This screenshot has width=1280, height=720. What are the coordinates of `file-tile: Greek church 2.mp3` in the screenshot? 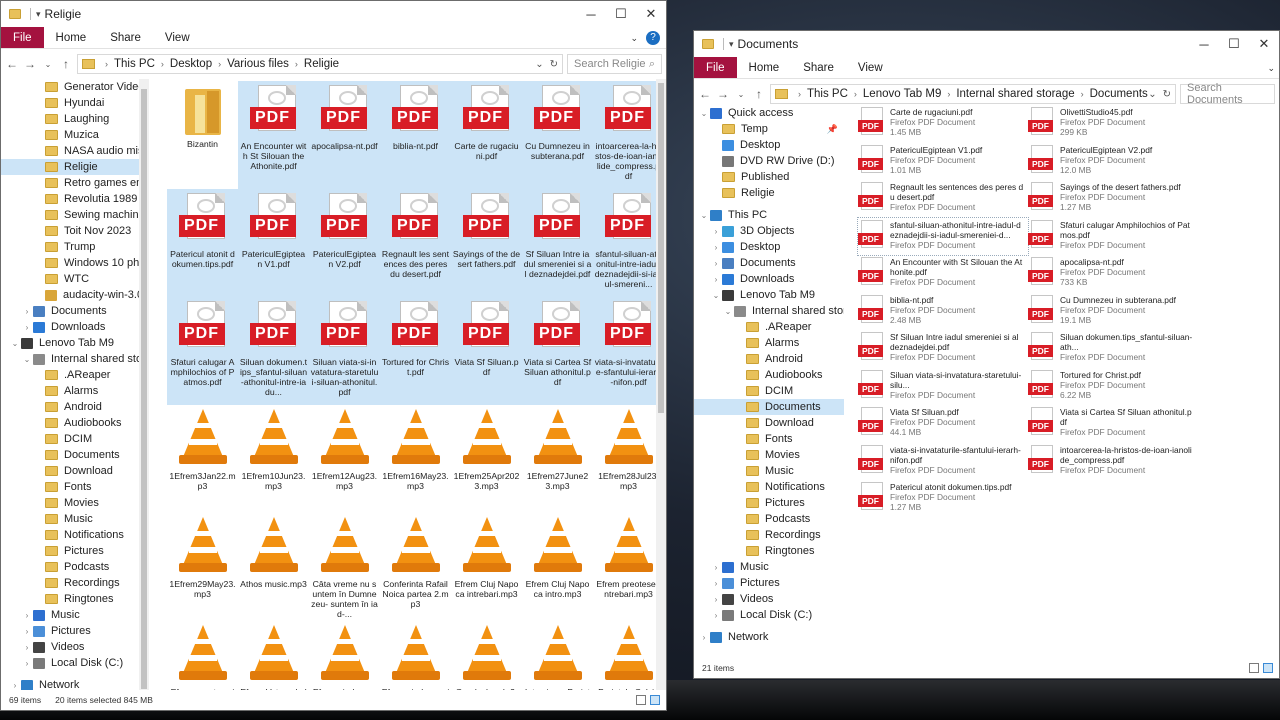 It's located at (486, 655).